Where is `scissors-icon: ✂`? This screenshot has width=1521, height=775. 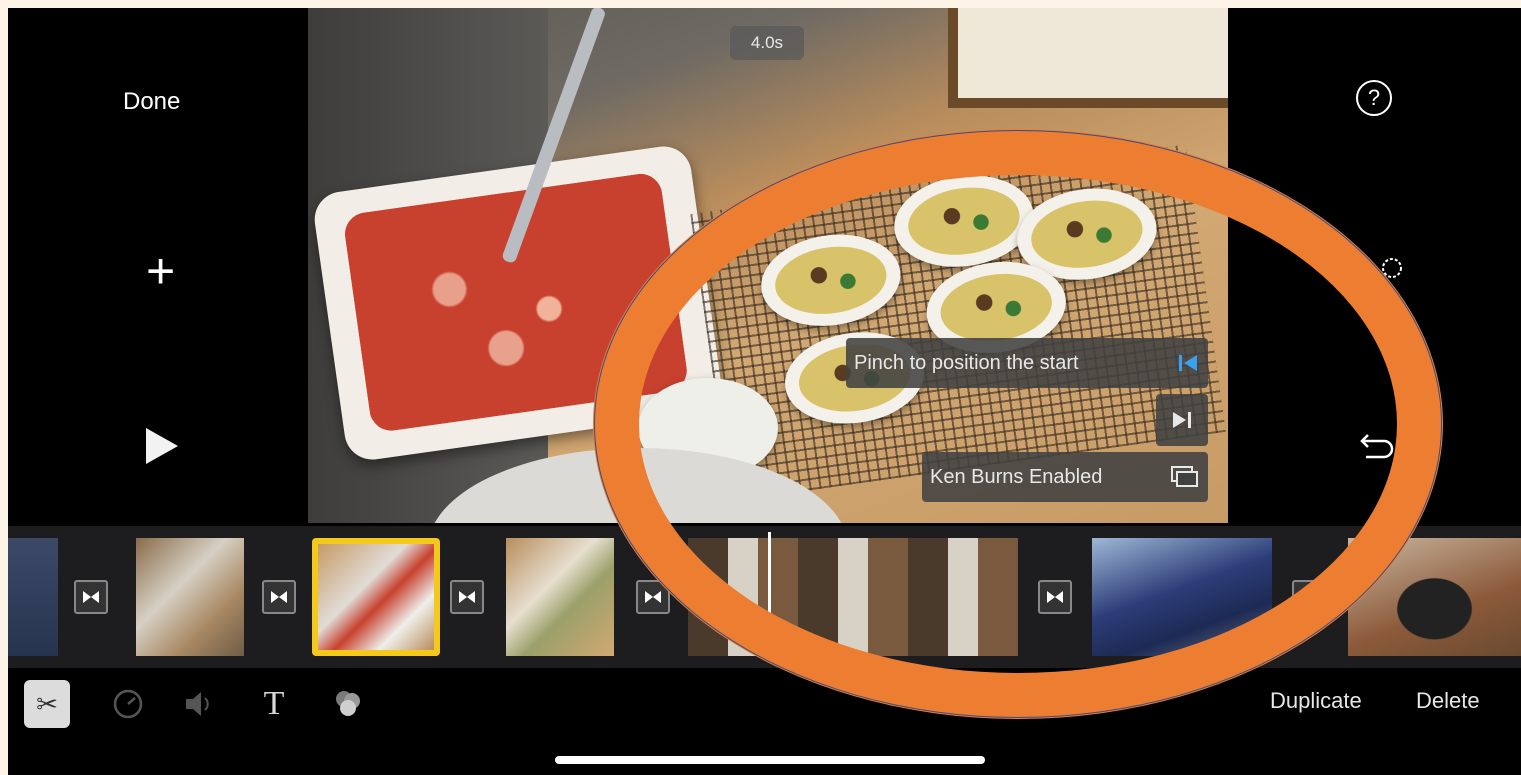 scissors-icon: ✂ is located at coordinates (47, 704).